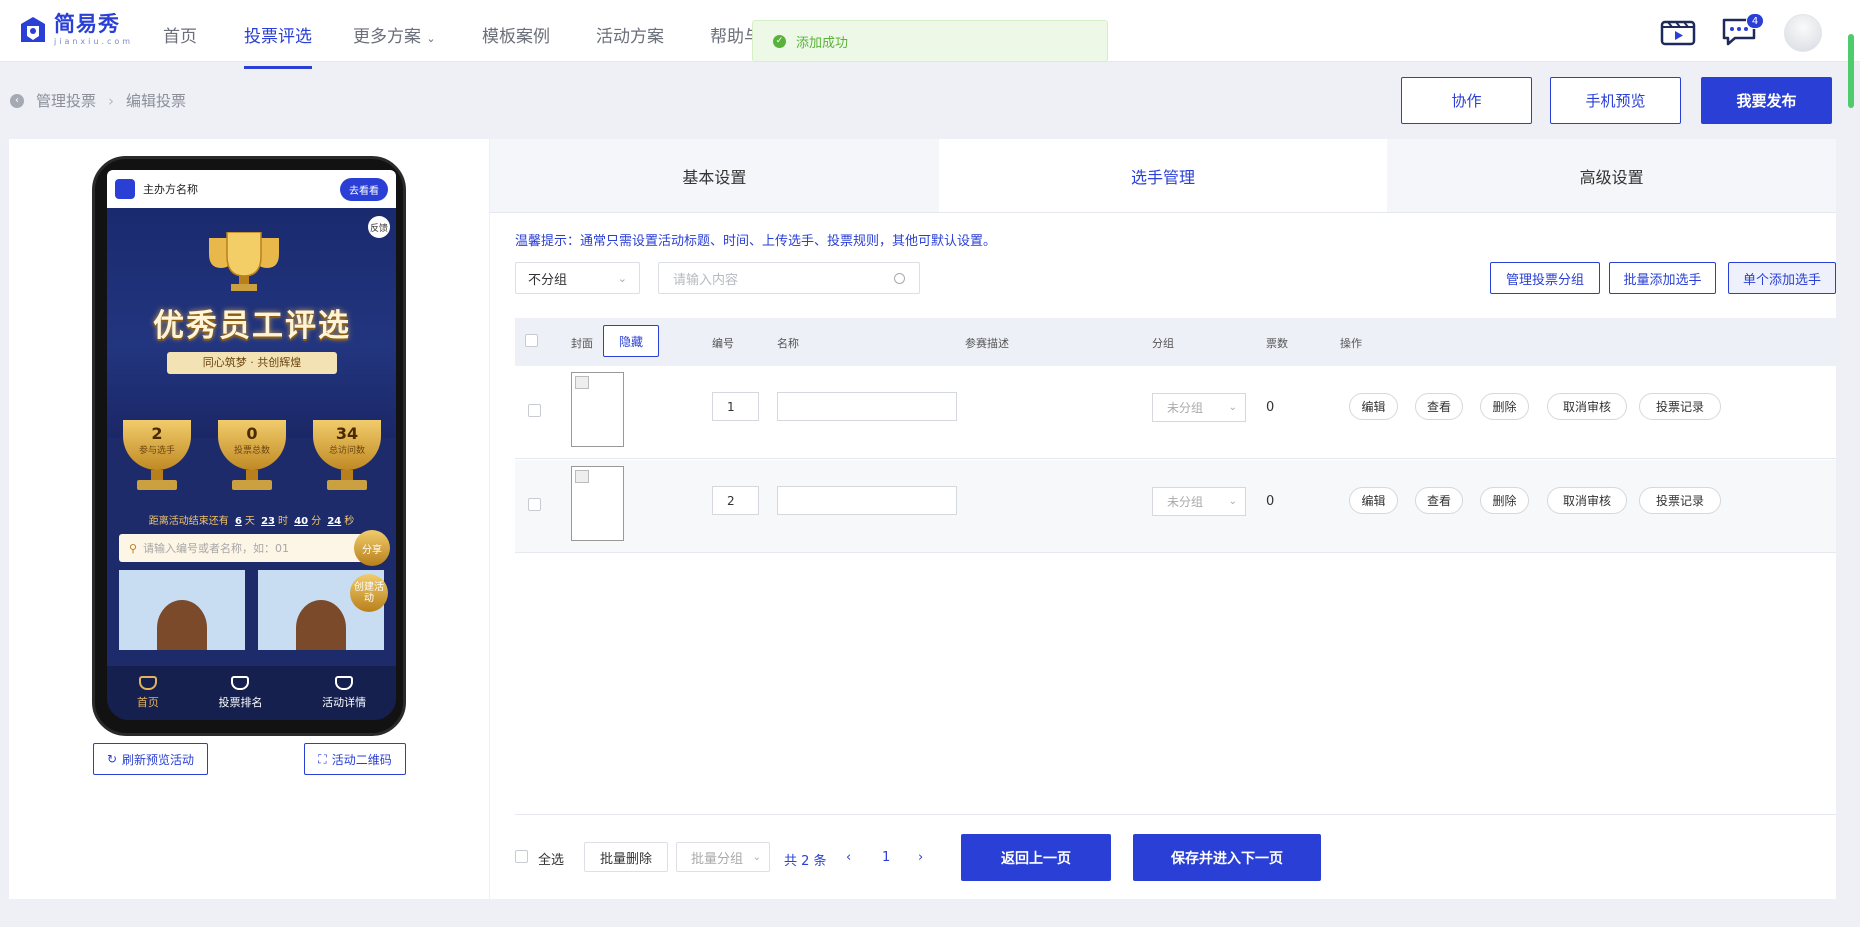  Describe the element at coordinates (714, 175) in the screenshot. I see `tab-basic-settings: 基本设置` at that location.